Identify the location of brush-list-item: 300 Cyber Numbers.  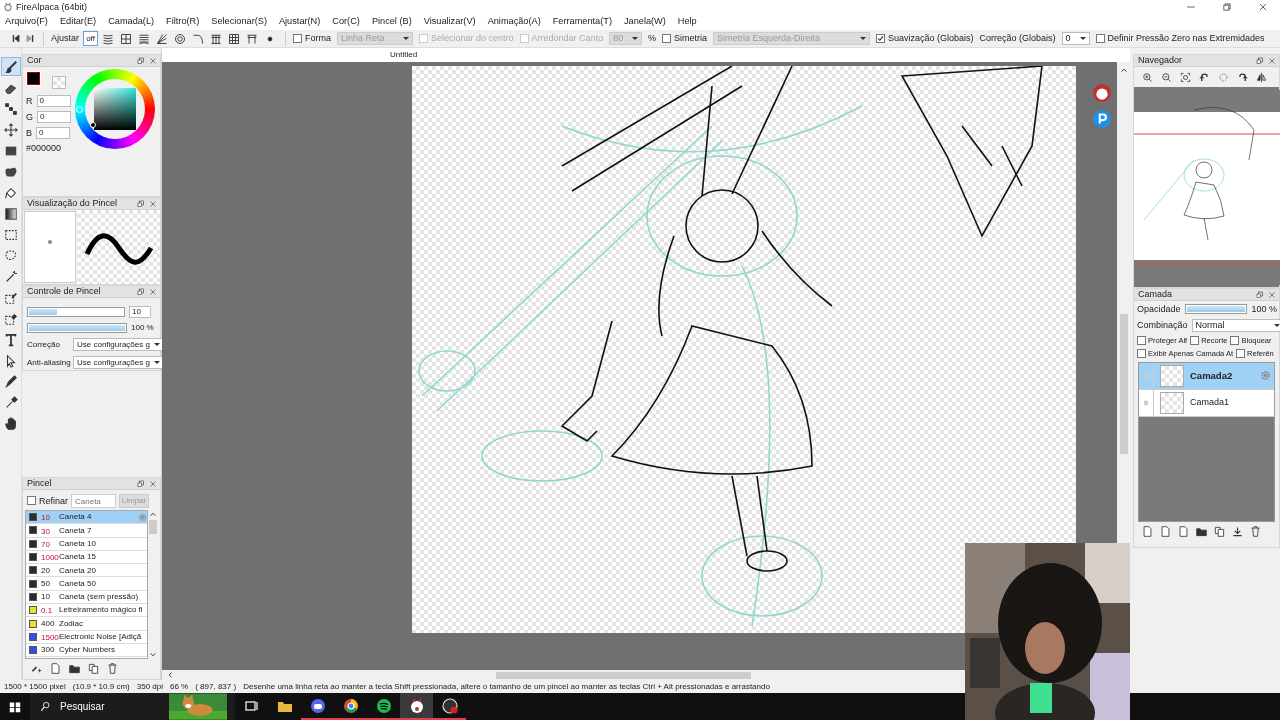
(86, 650).